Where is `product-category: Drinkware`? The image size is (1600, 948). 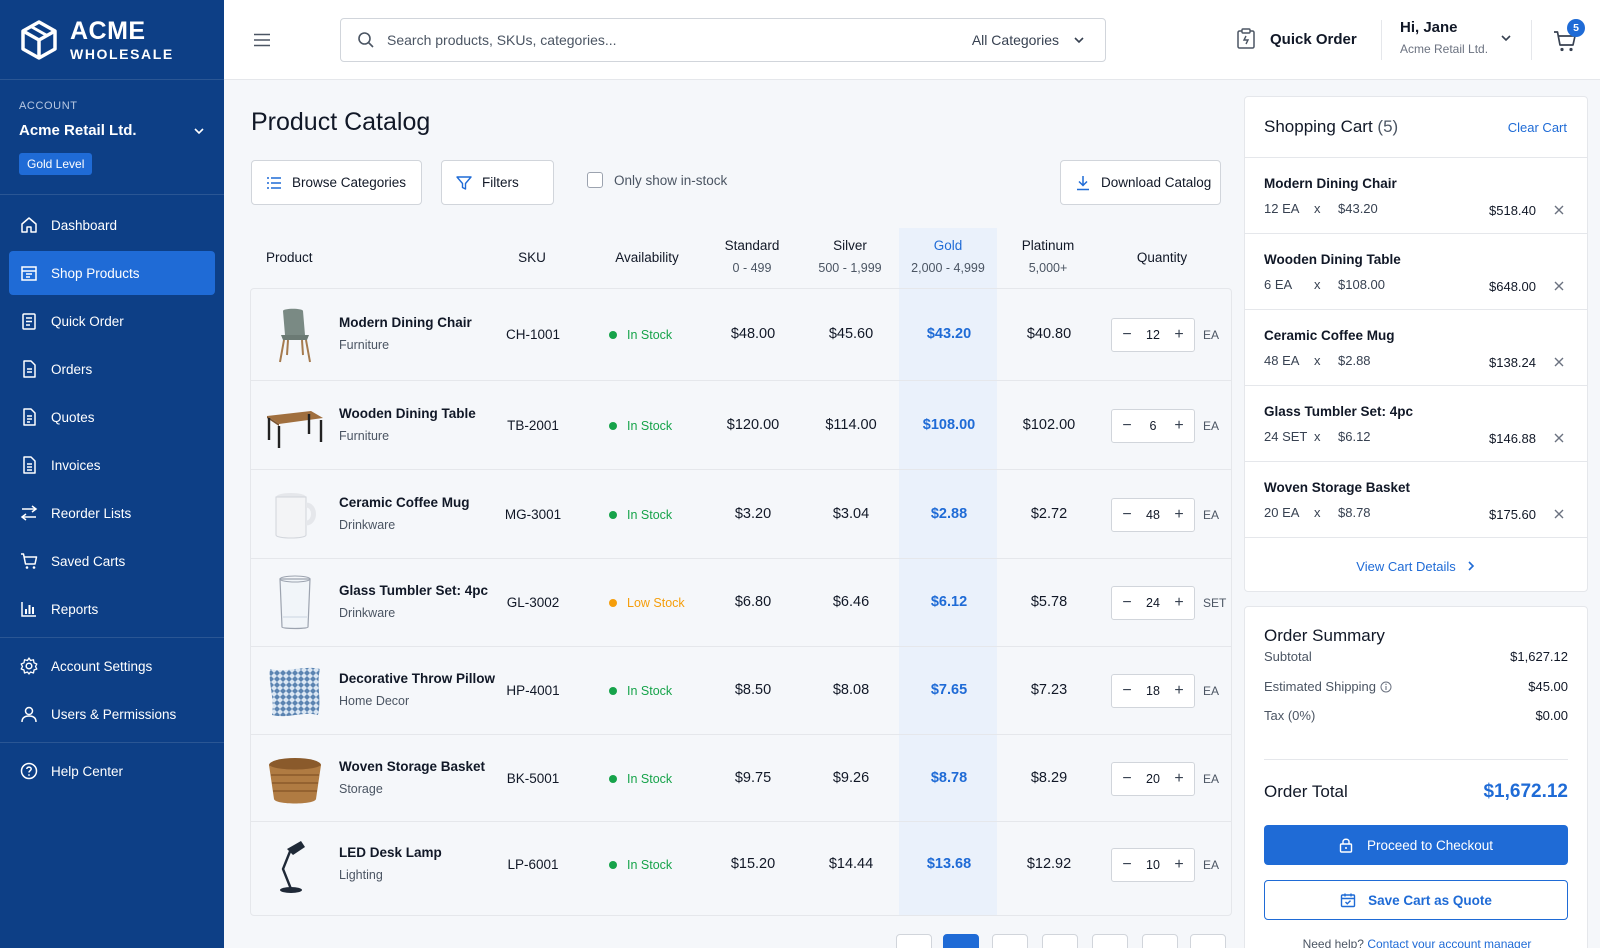 product-category: Drinkware is located at coordinates (367, 525).